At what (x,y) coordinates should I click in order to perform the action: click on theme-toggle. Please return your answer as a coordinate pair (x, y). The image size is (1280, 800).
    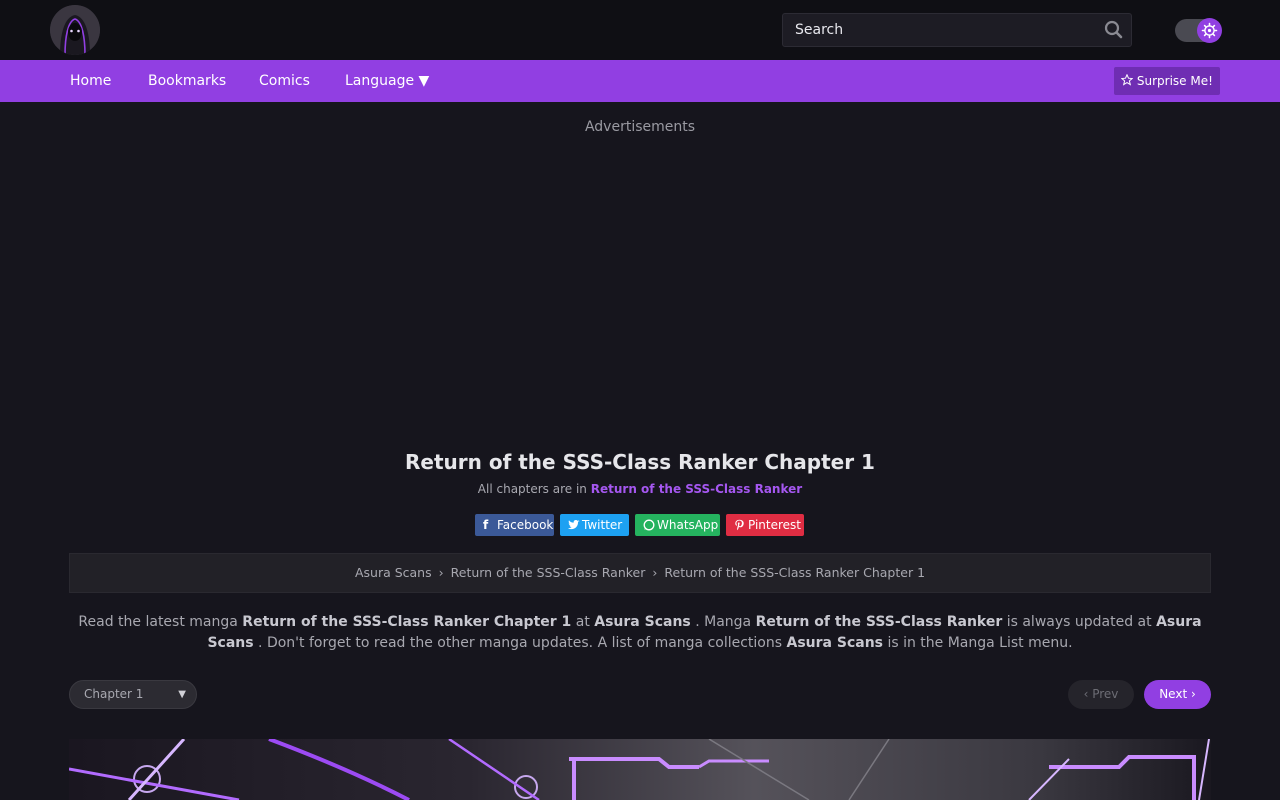
    Looking at the image, I should click on (1198, 30).